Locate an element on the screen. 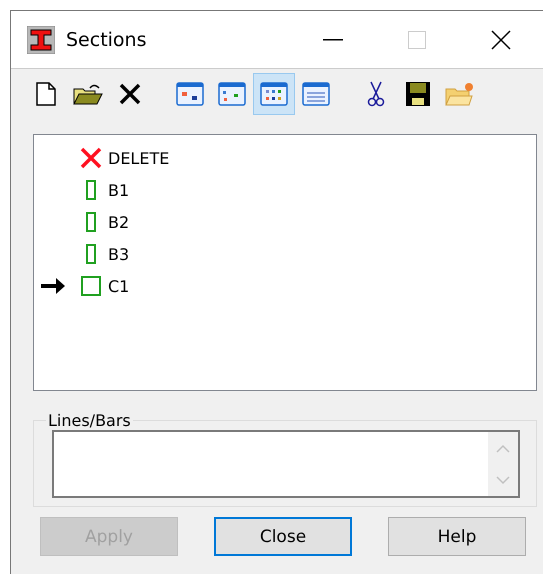  new-document-icon is located at coordinates (46, 94).